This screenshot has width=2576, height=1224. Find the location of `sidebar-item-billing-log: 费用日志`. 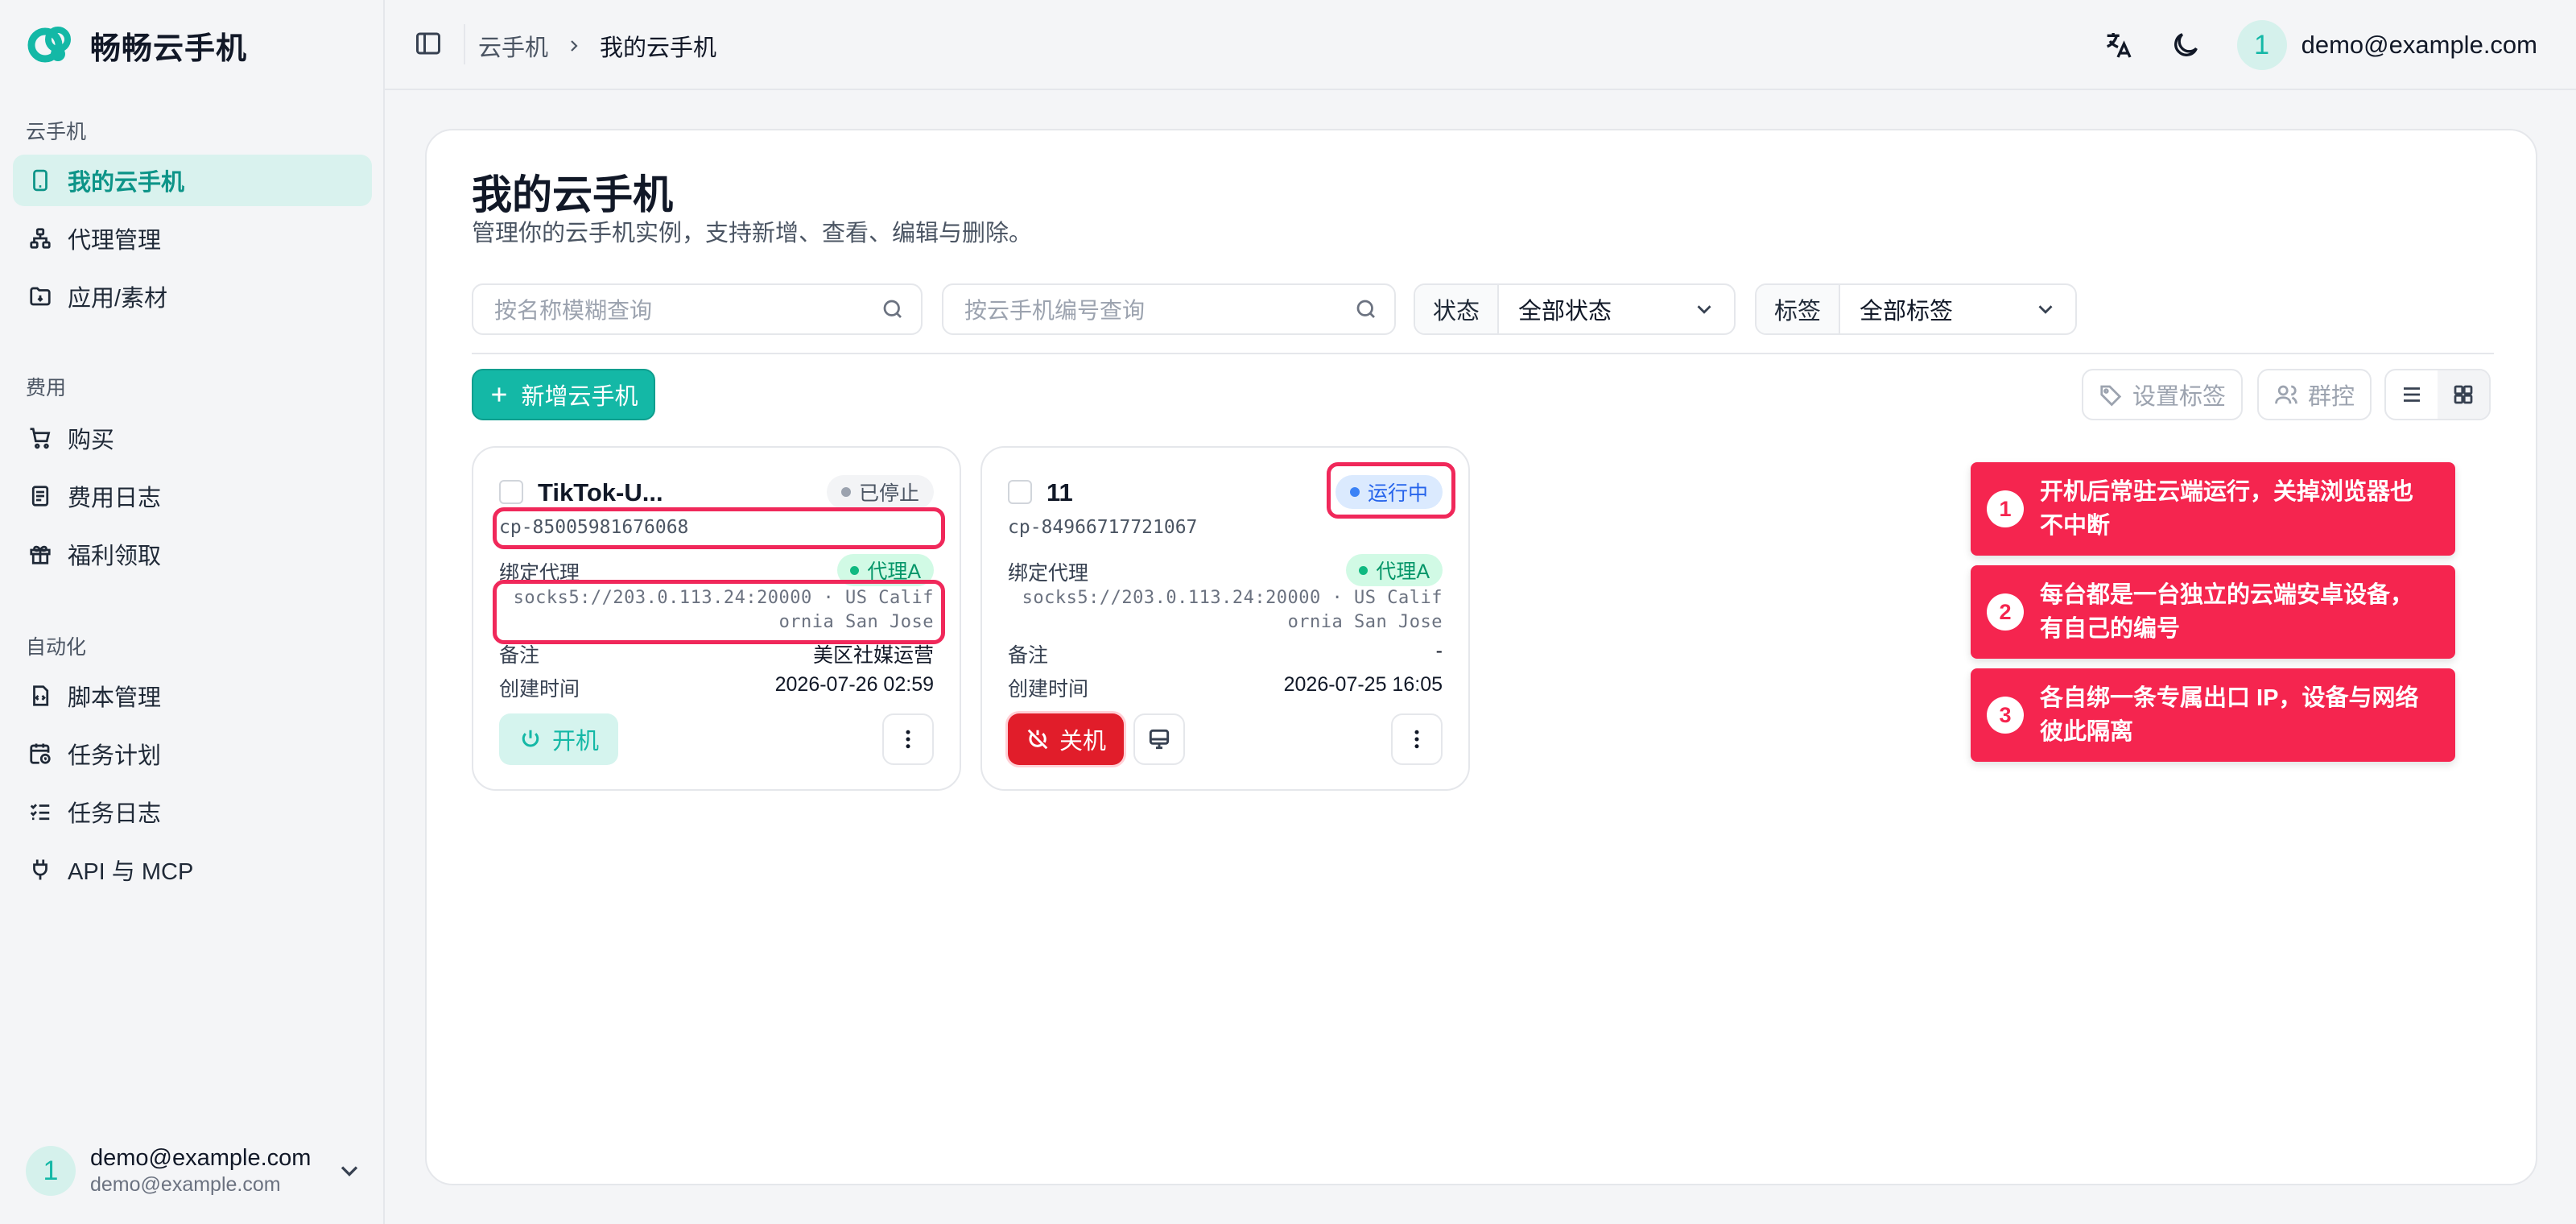

sidebar-item-billing-log: 费用日志 is located at coordinates (192, 496).